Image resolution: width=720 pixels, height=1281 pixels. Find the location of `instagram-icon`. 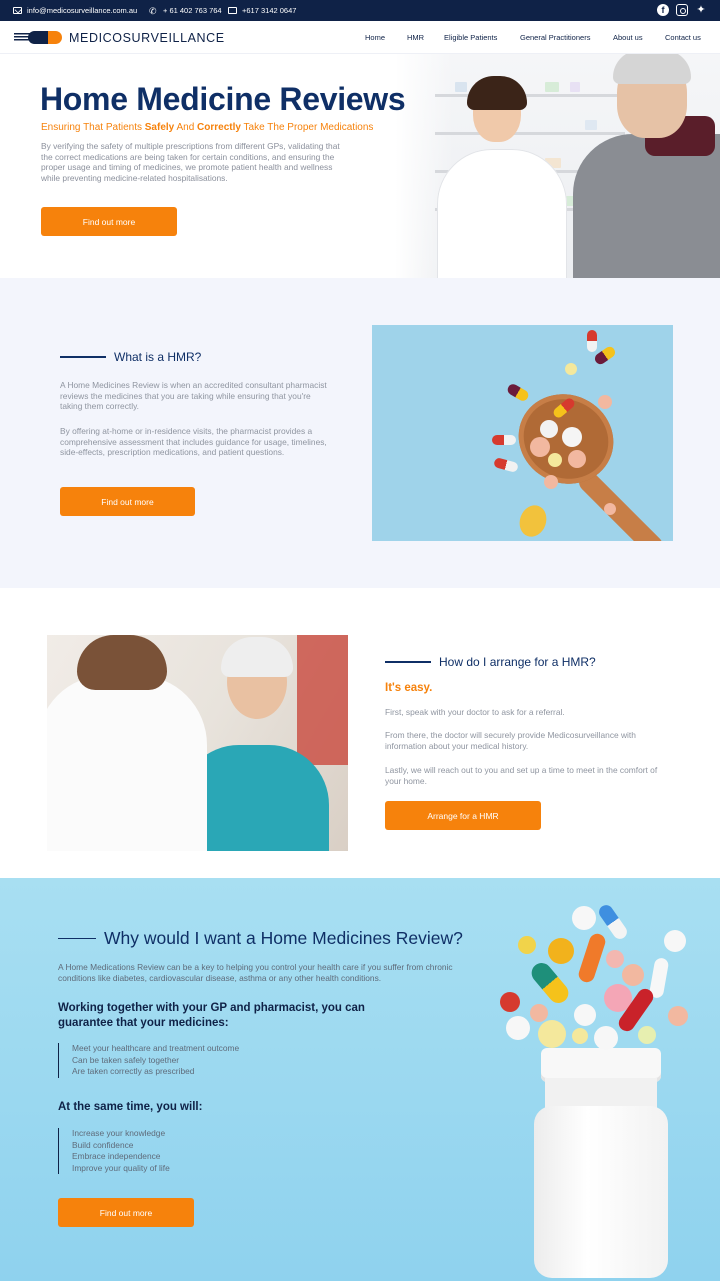

instagram-icon is located at coordinates (682, 10).